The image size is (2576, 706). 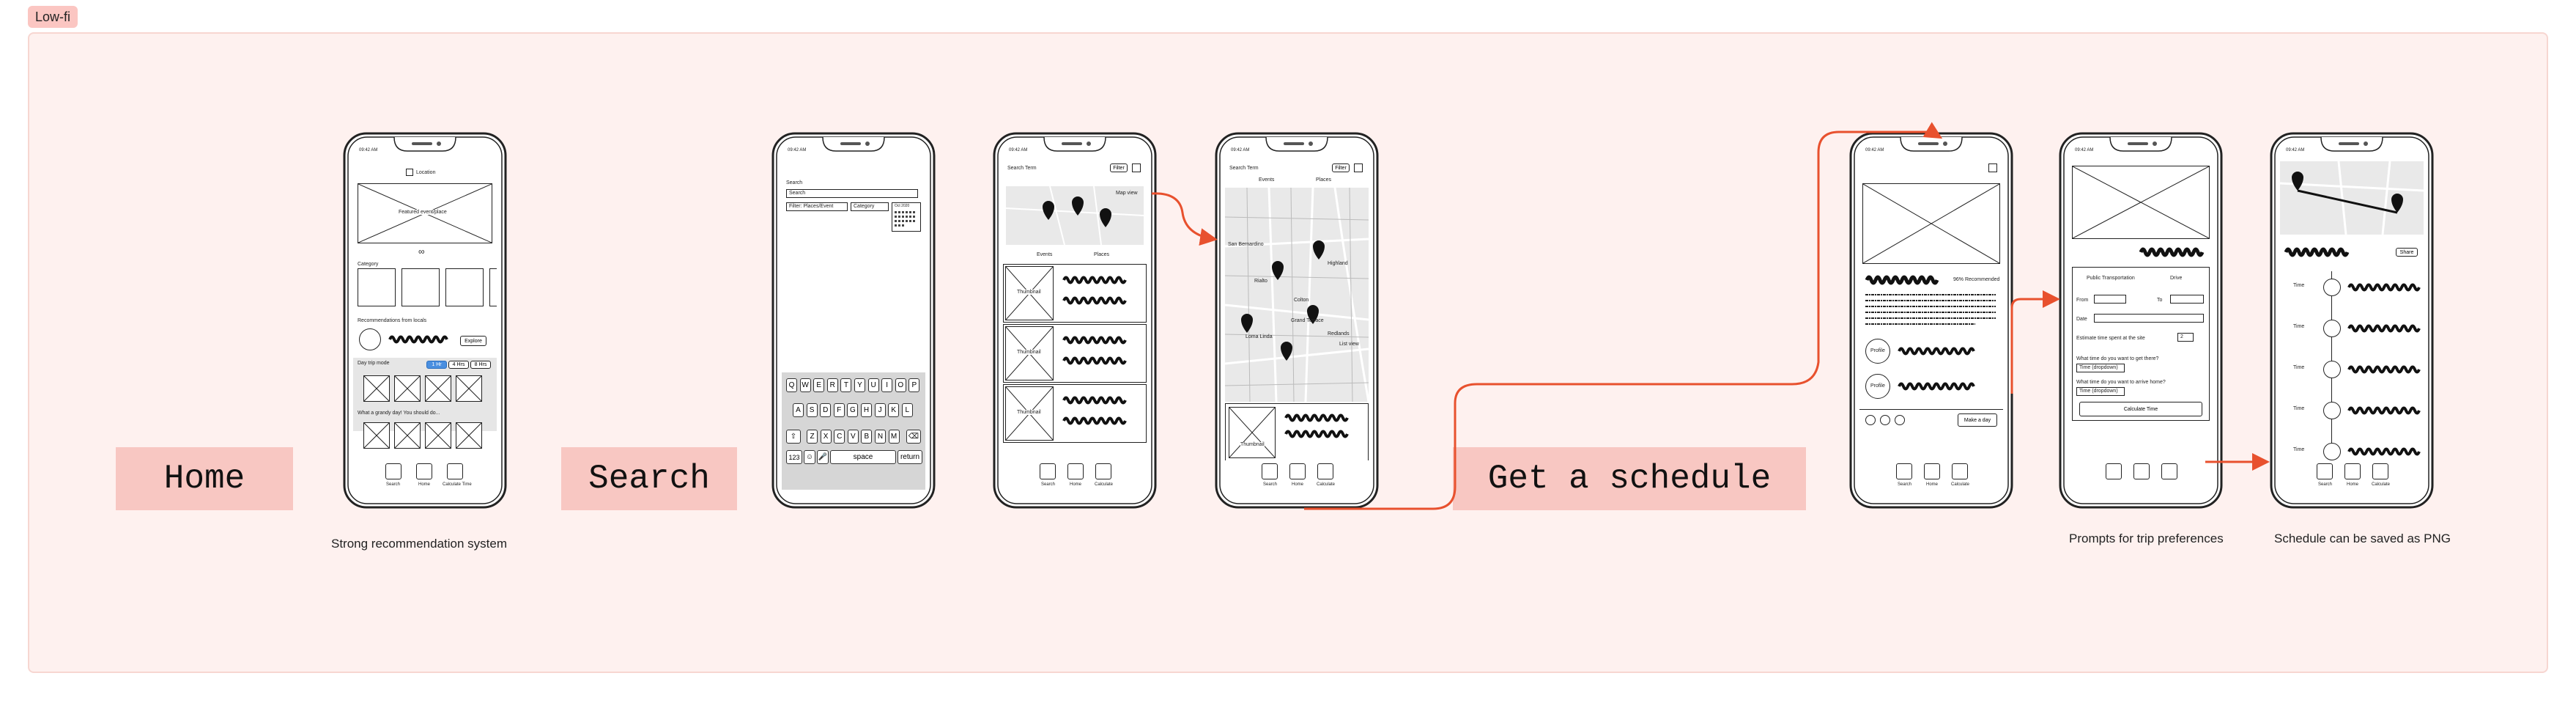 What do you see at coordinates (2035, 342) in the screenshot?
I see `arrow-make-day` at bounding box center [2035, 342].